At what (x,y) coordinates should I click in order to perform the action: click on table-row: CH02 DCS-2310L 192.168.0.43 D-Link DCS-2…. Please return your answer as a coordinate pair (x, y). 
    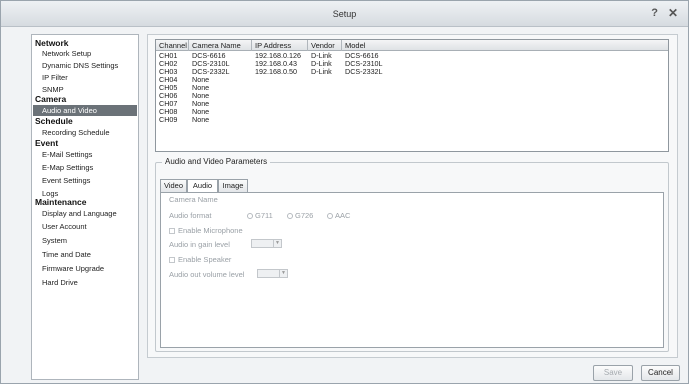
    Looking at the image, I should click on (412, 64).